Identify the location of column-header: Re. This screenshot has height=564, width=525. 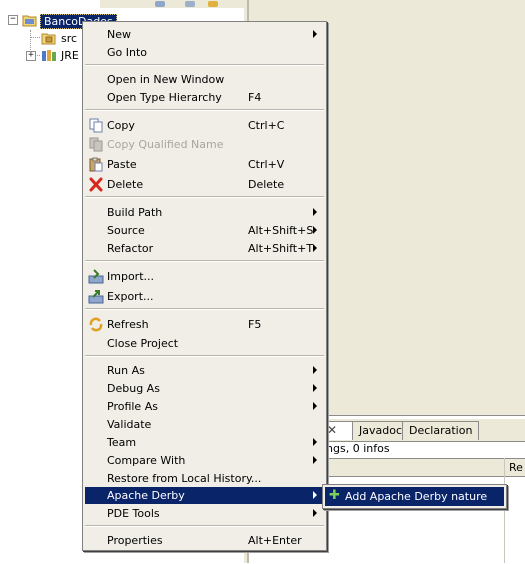
(516, 467).